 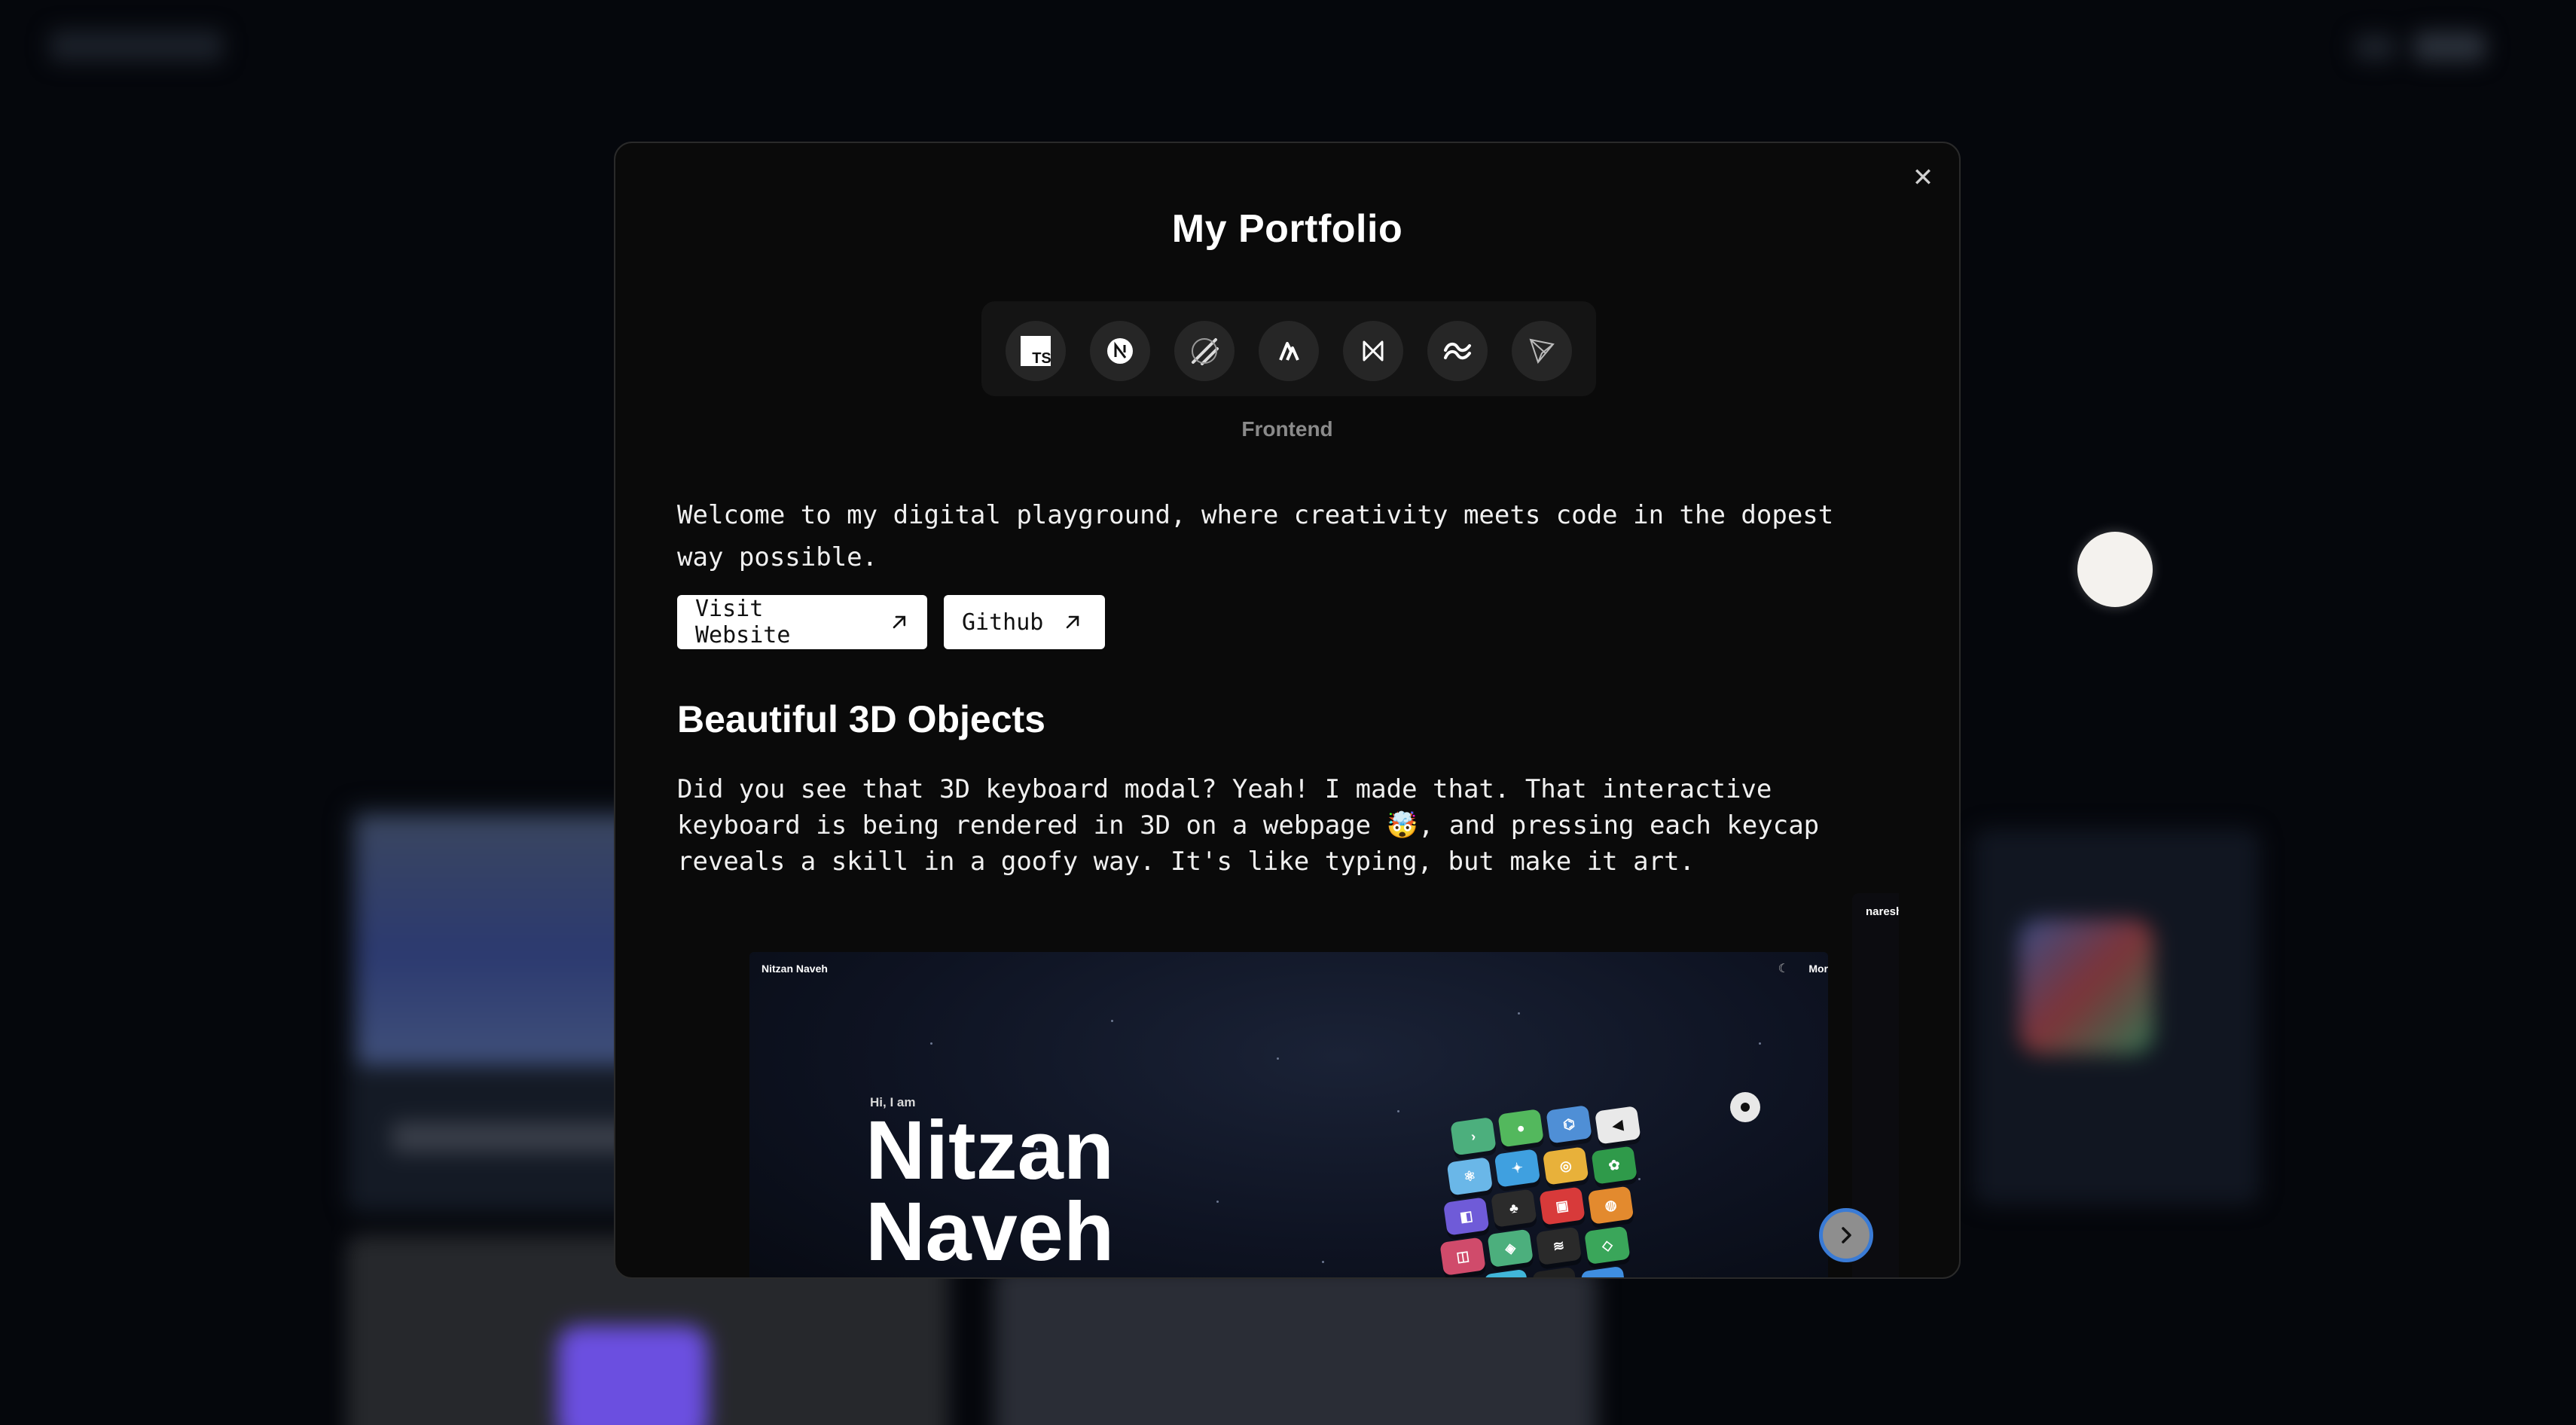 I want to click on github-label: Github, so click(x=1003, y=623).